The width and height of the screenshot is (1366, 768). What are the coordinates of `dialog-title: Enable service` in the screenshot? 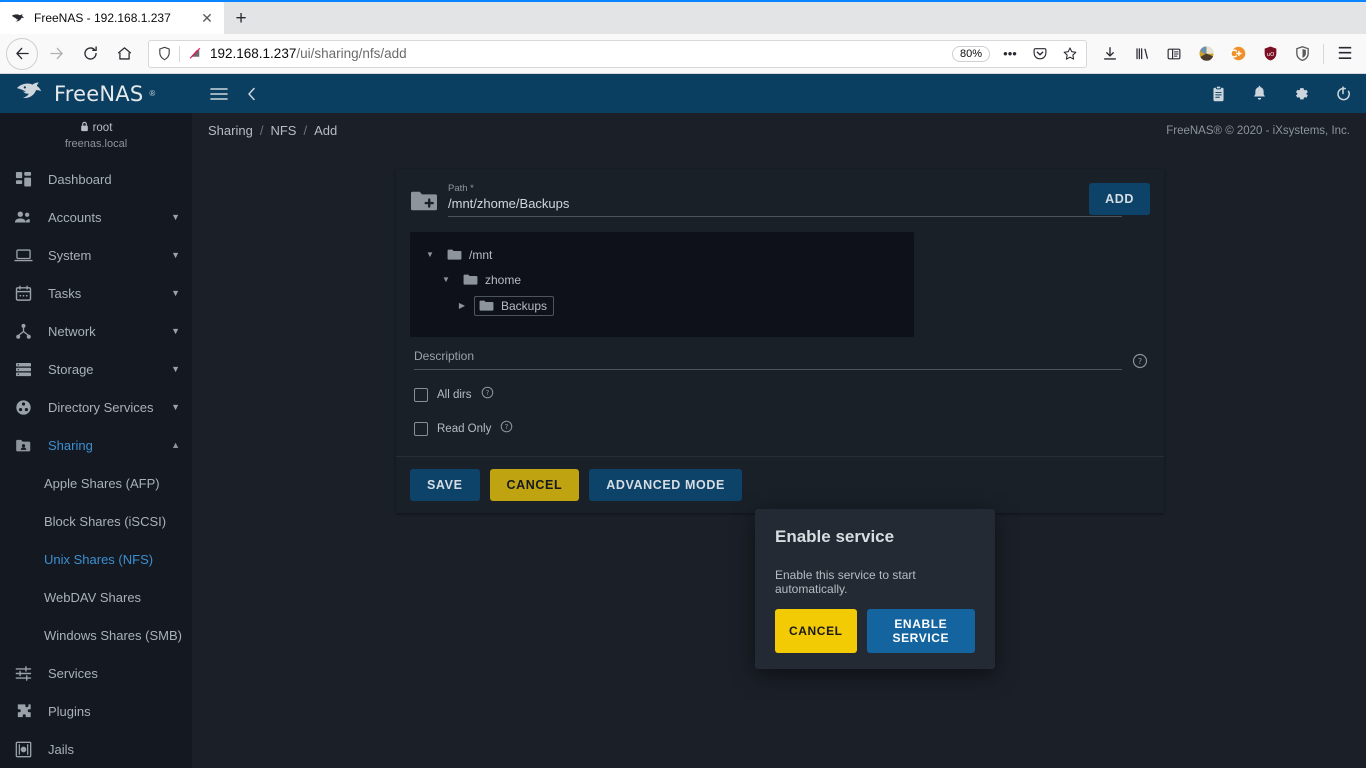 It's located at (835, 537).